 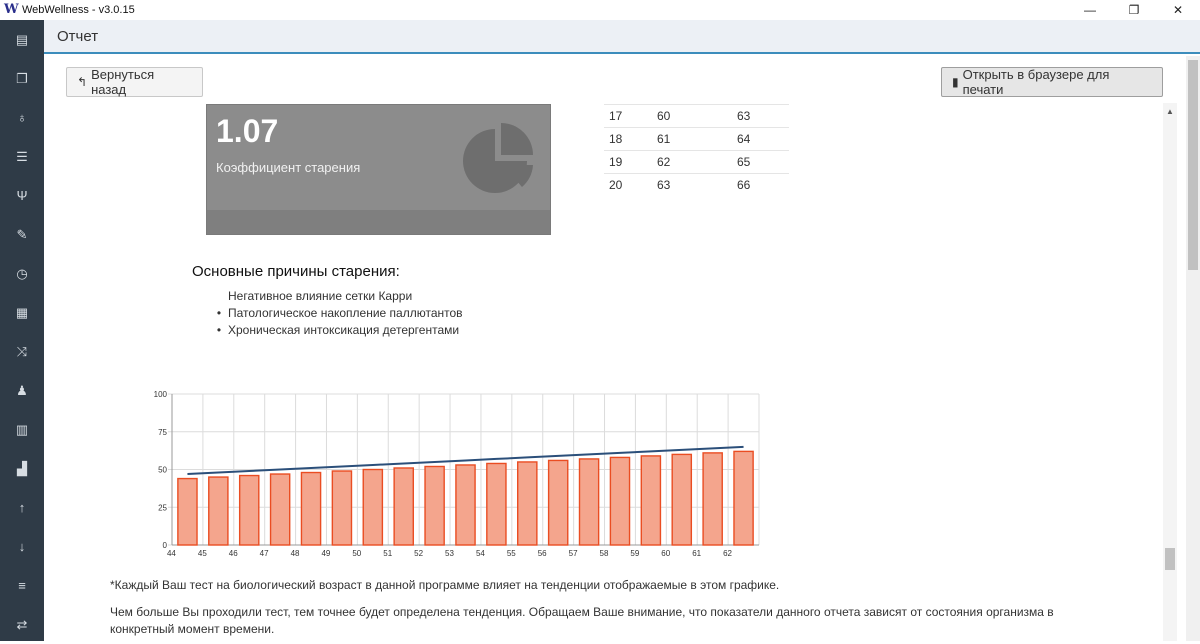 I want to click on app-logo-icon: W, so click(x=11, y=9).